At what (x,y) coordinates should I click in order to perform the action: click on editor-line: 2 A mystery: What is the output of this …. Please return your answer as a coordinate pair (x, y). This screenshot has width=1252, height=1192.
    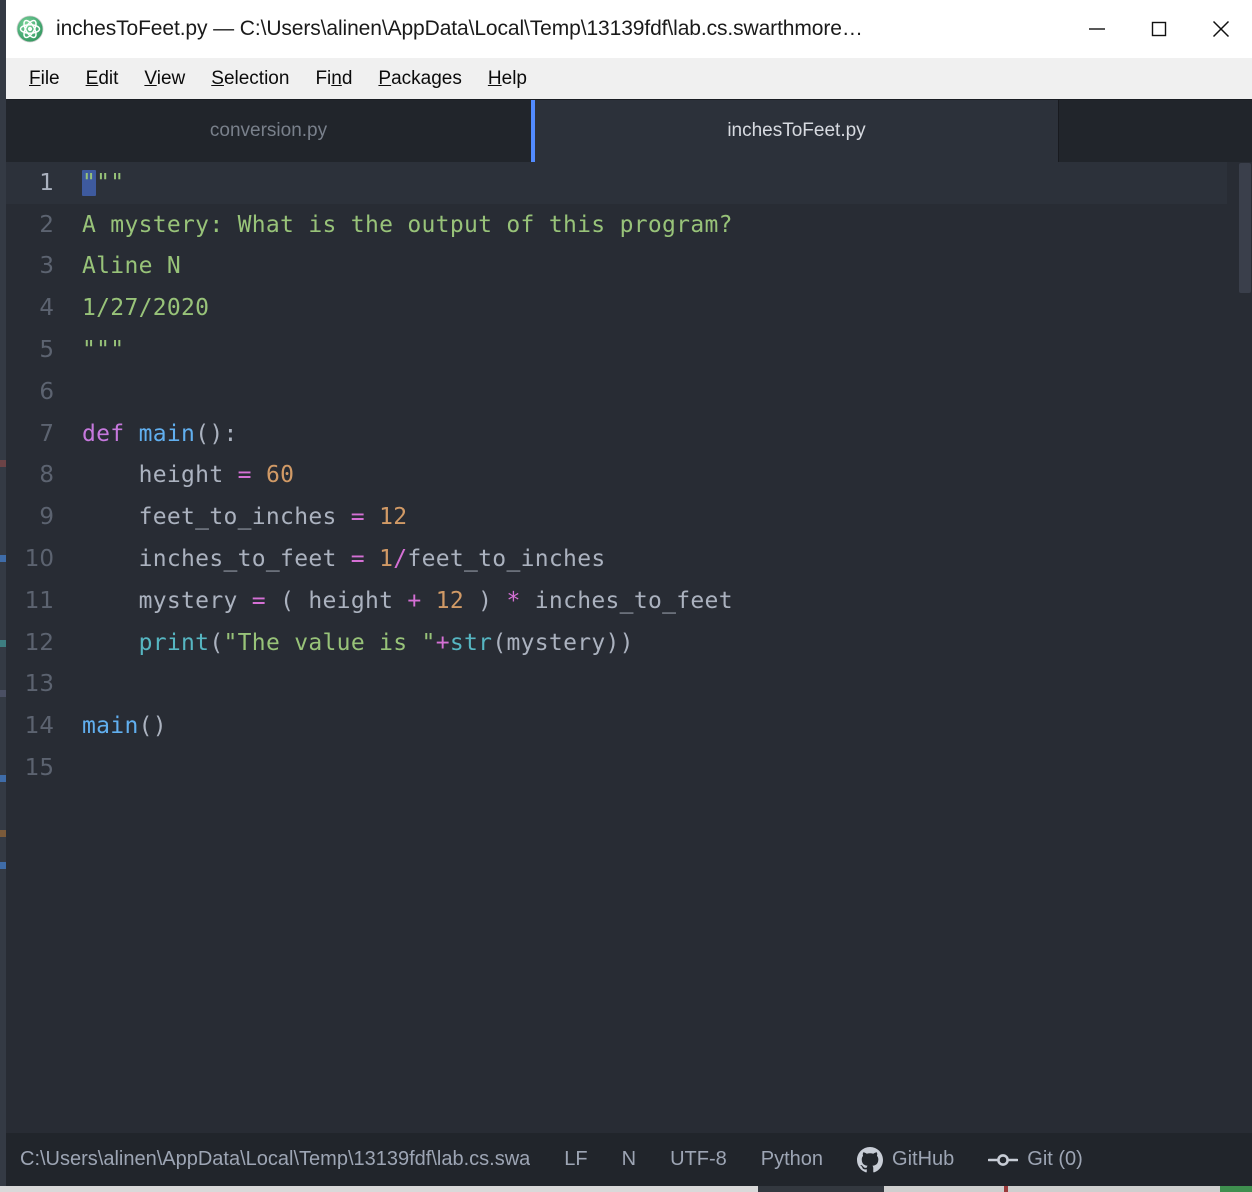
    Looking at the image, I should click on (629, 225).